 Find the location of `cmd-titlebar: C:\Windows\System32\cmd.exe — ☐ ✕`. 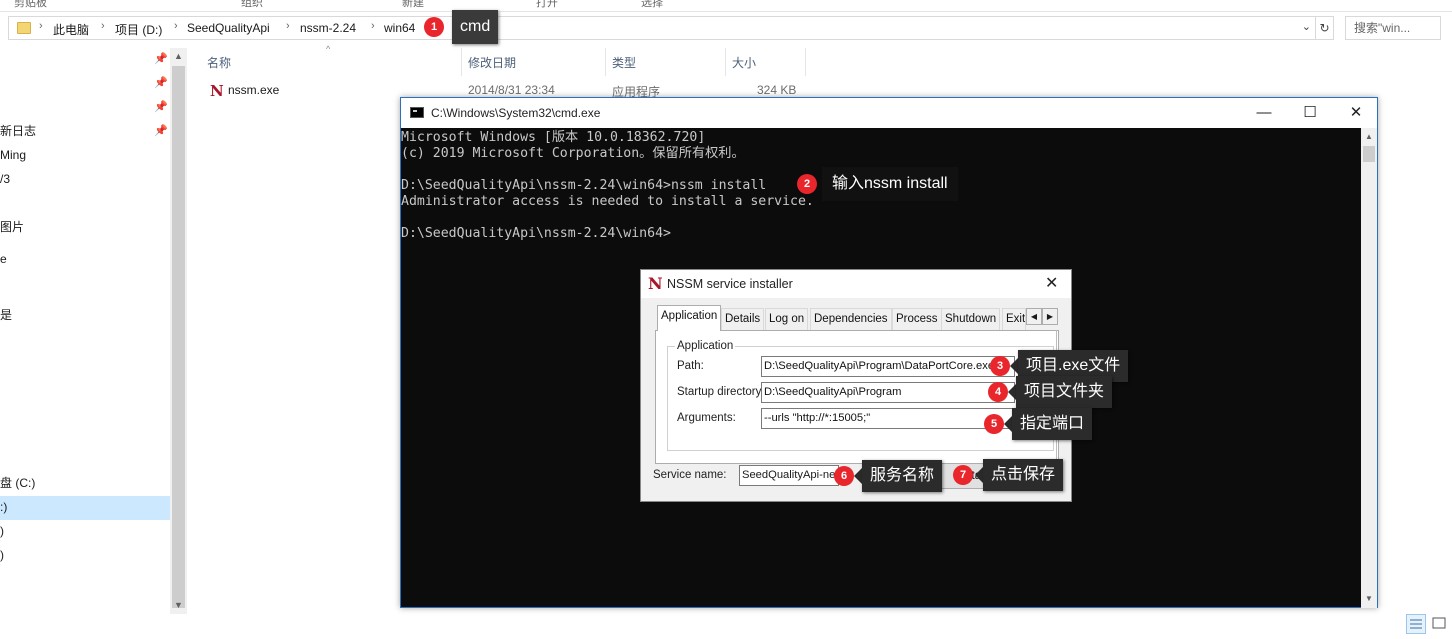

cmd-titlebar: C:\Windows\System32\cmd.exe — ☐ ✕ is located at coordinates (889, 113).